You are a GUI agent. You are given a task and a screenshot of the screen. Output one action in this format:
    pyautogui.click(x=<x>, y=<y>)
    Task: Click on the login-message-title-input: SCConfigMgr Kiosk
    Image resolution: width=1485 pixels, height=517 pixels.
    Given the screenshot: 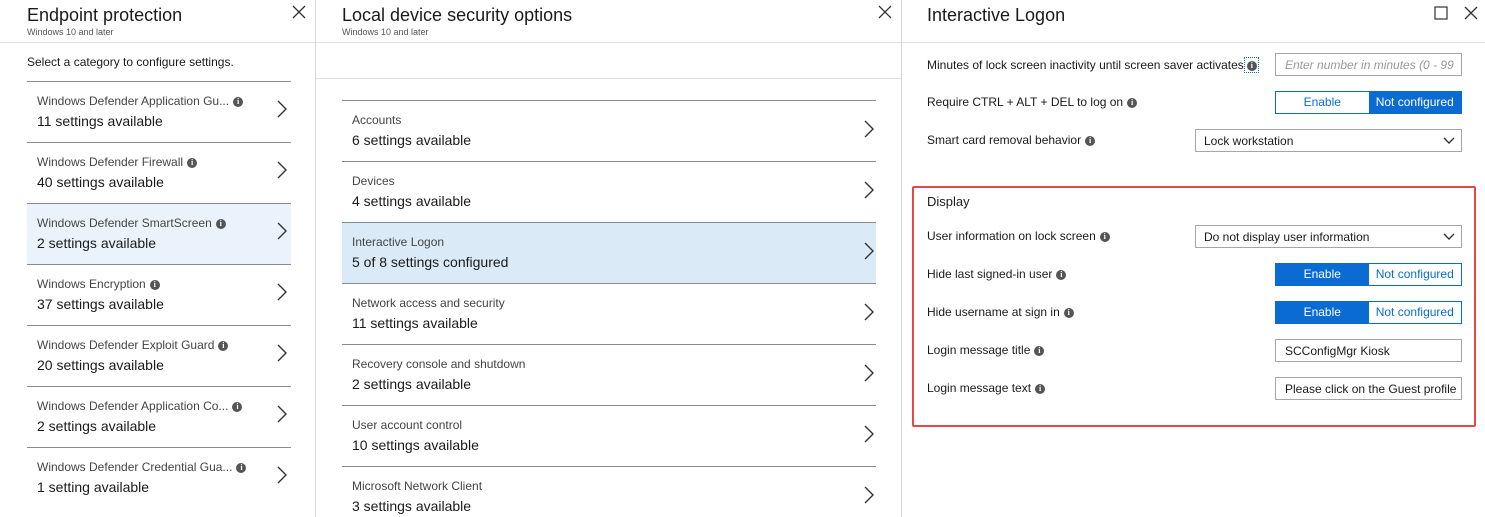 What is the action you would take?
    pyautogui.click(x=1368, y=350)
    